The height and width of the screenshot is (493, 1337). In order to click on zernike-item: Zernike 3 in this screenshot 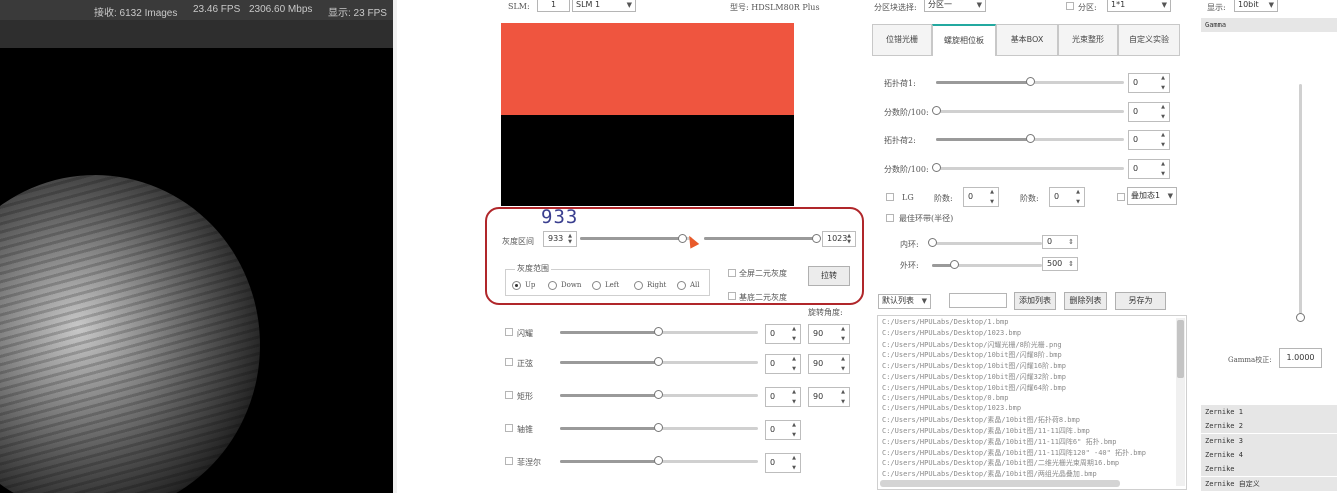, I will do `click(1269, 440)`.